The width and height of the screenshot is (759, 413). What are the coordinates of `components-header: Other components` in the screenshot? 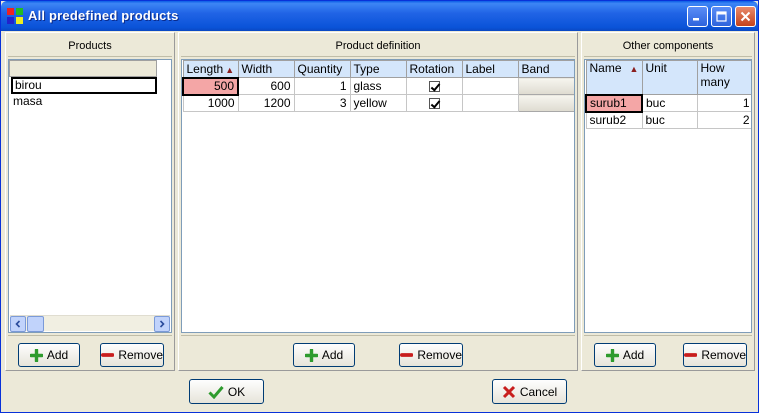 It's located at (668, 46).